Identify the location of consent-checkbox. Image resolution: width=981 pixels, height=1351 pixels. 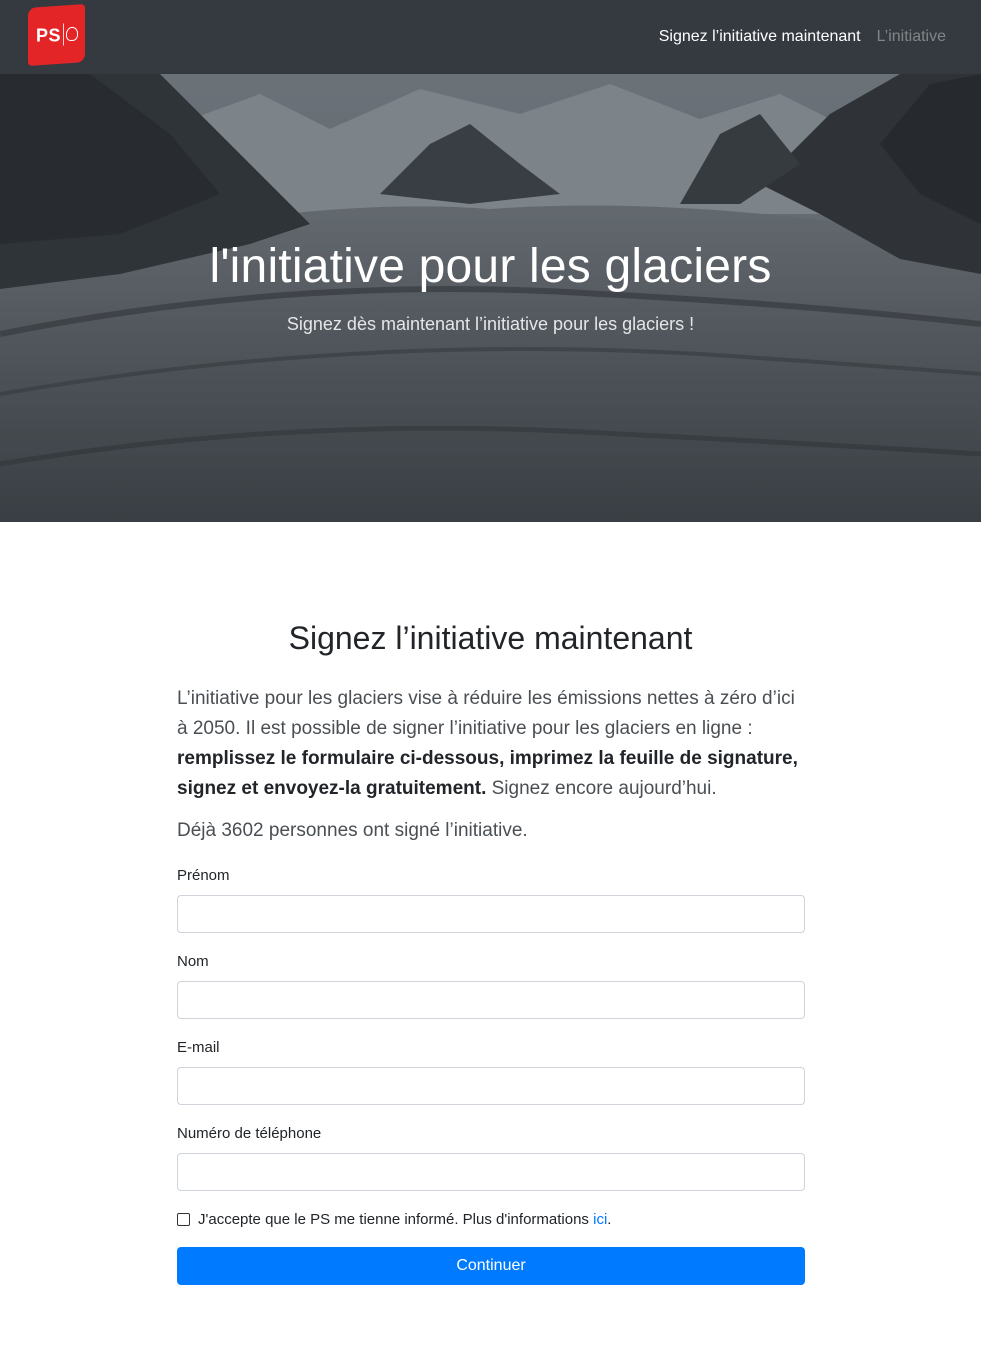
(183, 1219).